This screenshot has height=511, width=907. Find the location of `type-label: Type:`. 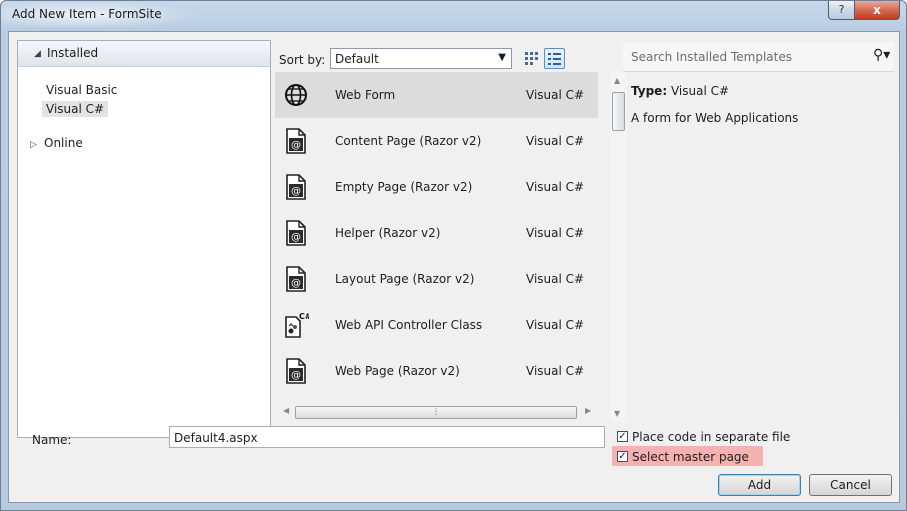

type-label: Type: is located at coordinates (649, 91).